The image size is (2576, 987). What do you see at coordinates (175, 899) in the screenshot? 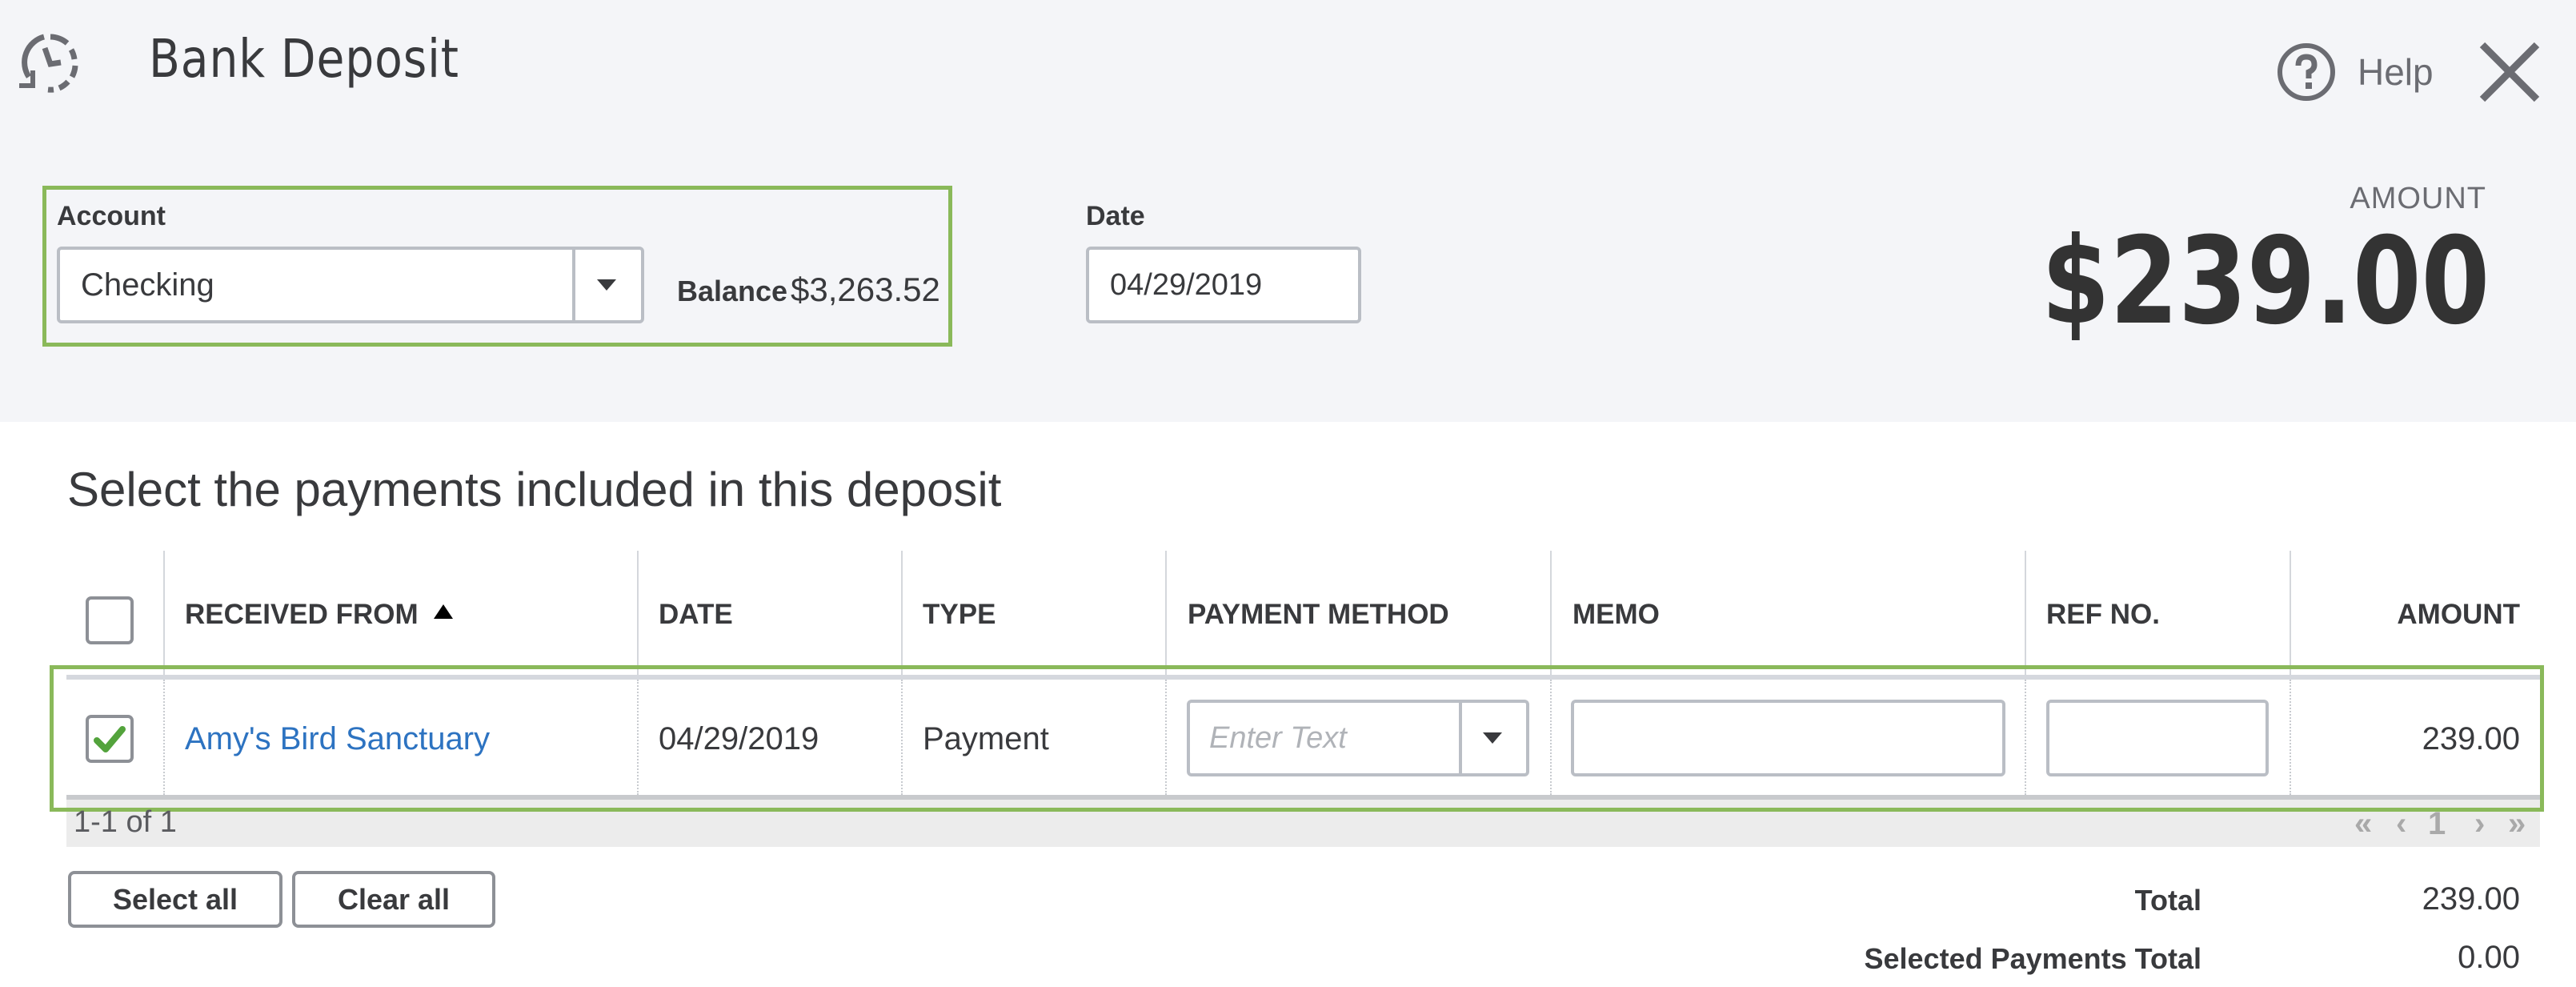
I see `select-all-button: Select all` at bounding box center [175, 899].